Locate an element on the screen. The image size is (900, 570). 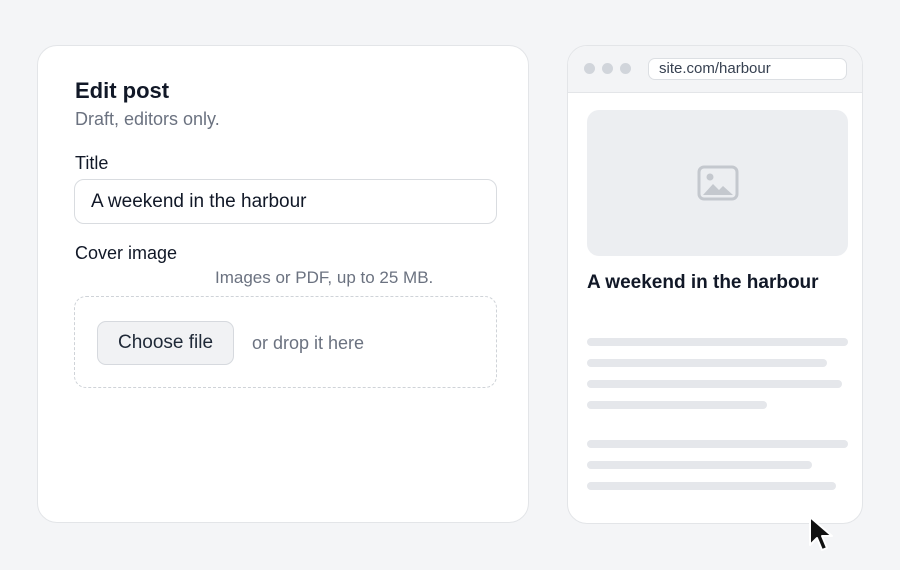
address-bar: site.com/harbour is located at coordinates (747, 69).